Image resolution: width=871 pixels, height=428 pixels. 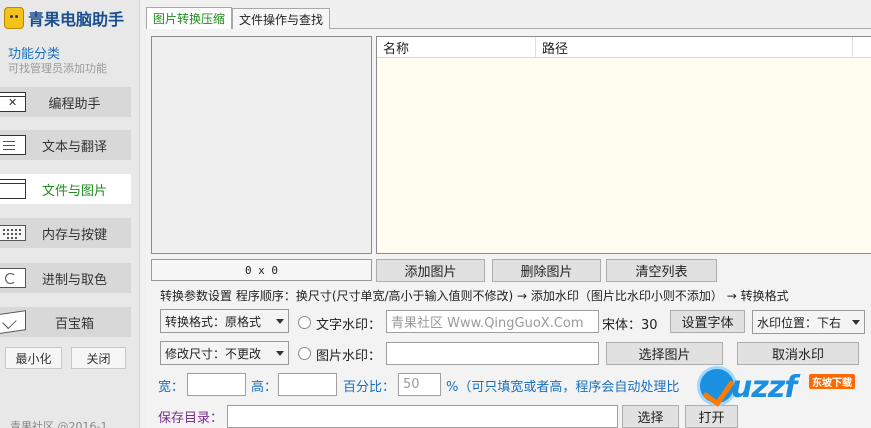 What do you see at coordinates (799, 322) in the screenshot?
I see `watermark-position-value: 水印位置：下右` at bounding box center [799, 322].